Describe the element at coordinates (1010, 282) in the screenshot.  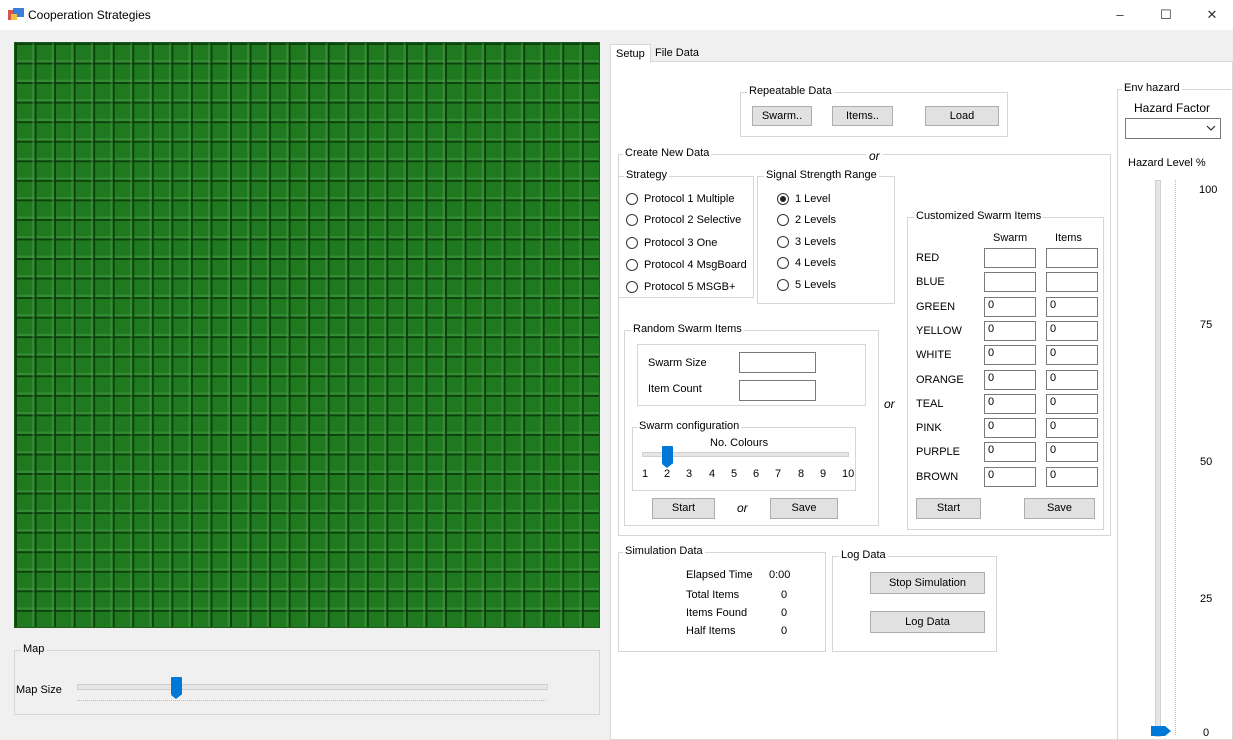
I see `row-blue-swarm-input` at that location.